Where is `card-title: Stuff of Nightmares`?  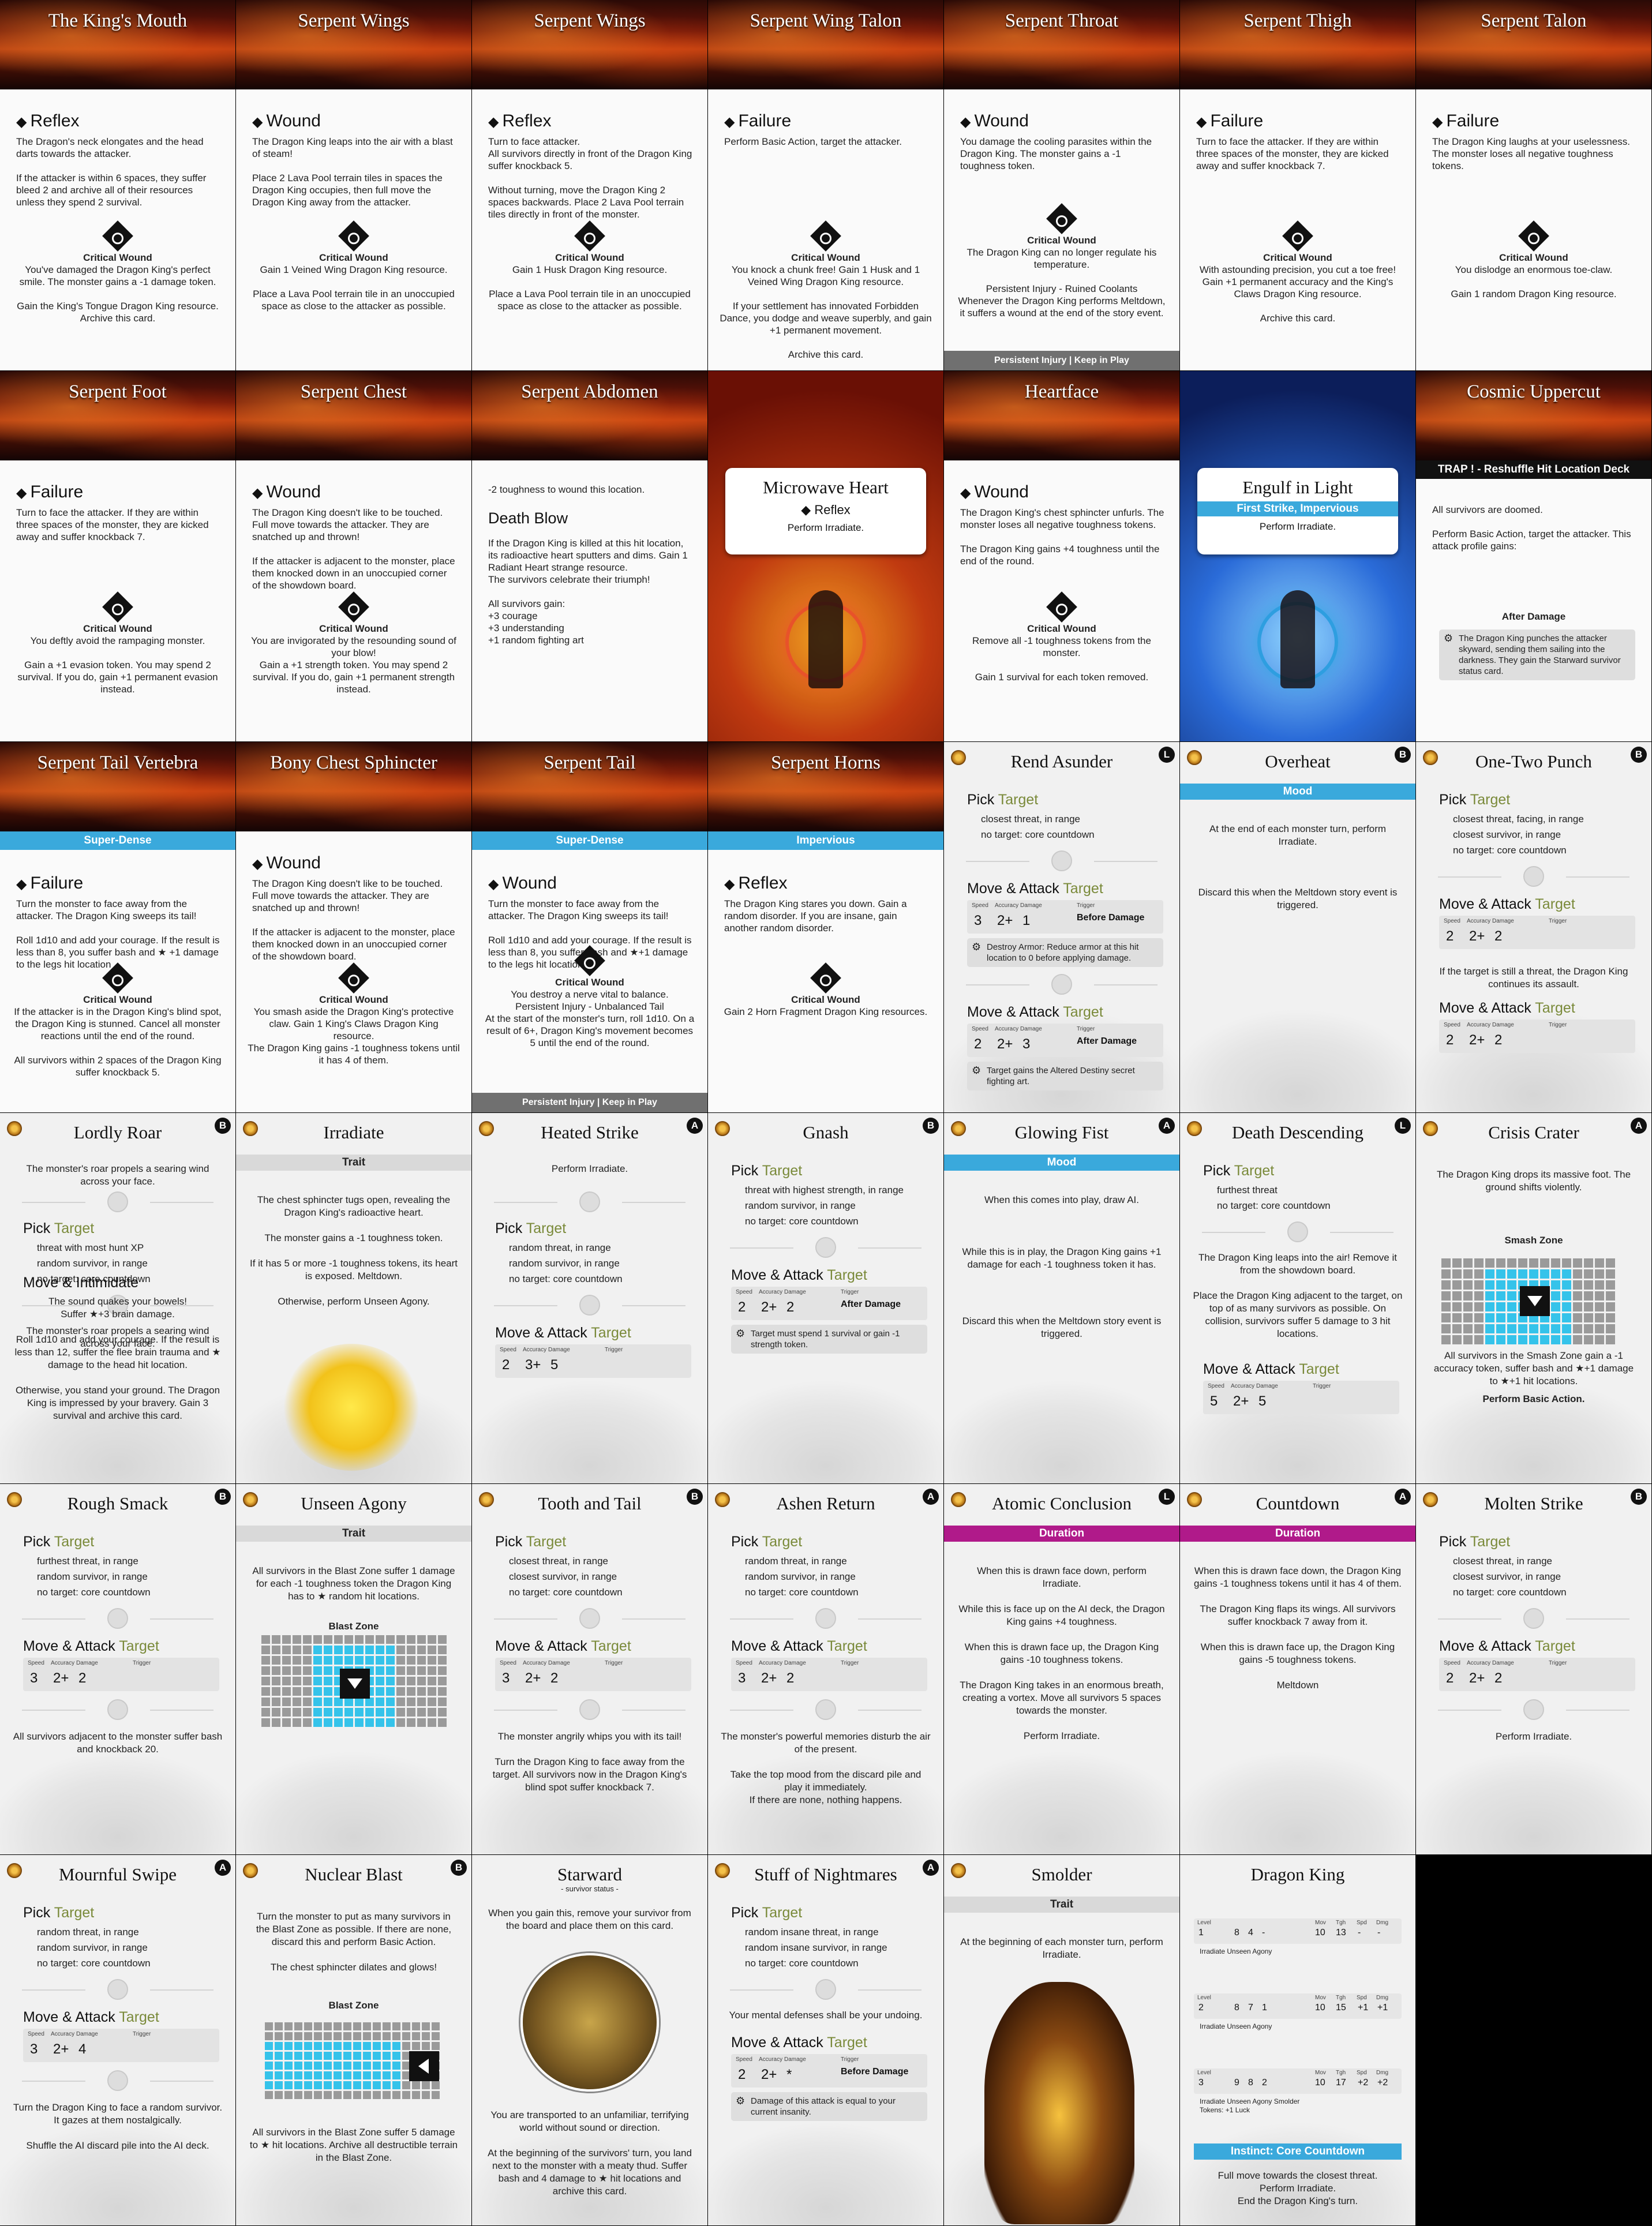 card-title: Stuff of Nightmares is located at coordinates (825, 1874).